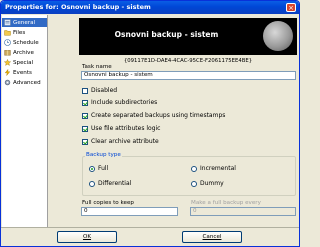  Describe the element at coordinates (7, 62) in the screenshot. I see `special-icon` at that location.